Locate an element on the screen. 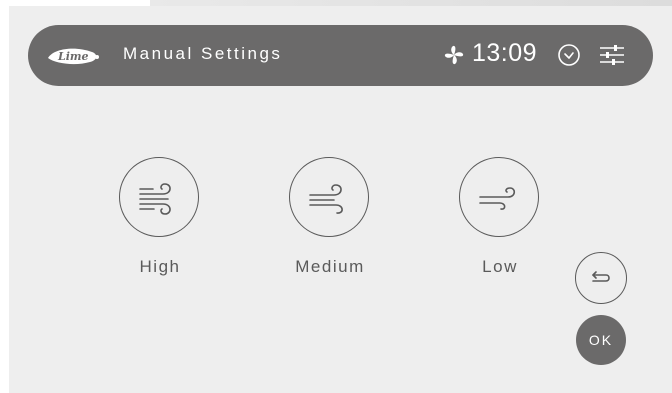  wind-medium-icon is located at coordinates (326, 199).